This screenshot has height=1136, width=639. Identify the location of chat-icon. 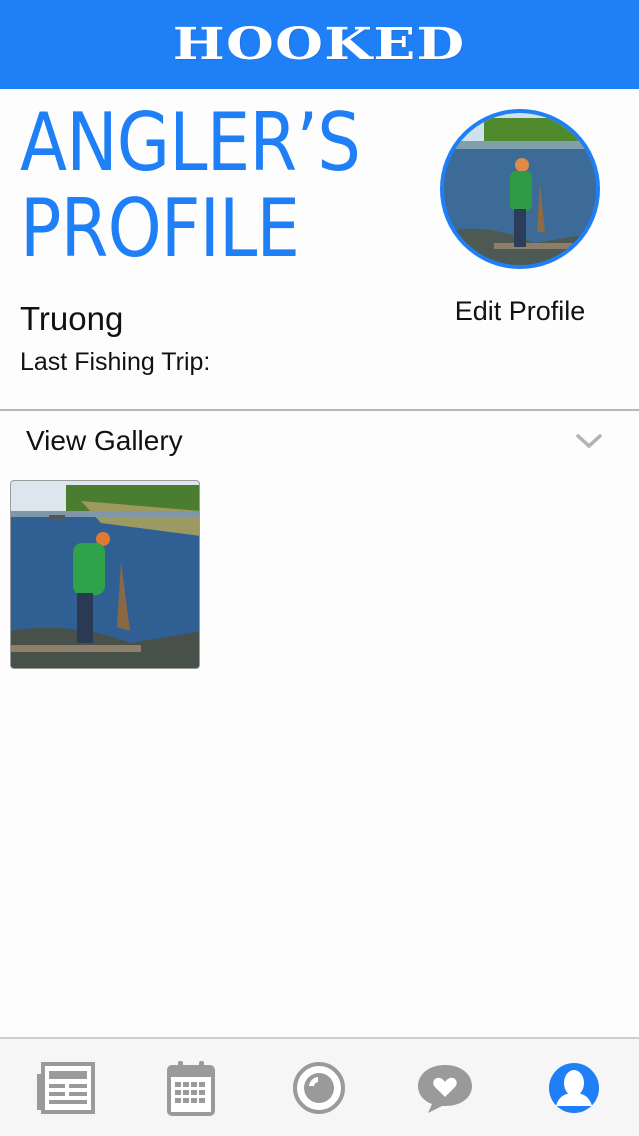
(445, 1089).